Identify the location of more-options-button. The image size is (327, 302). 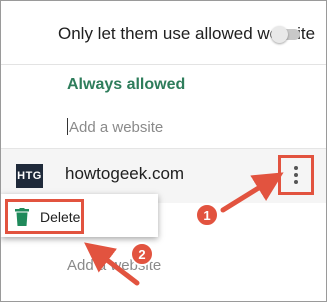
(296, 175).